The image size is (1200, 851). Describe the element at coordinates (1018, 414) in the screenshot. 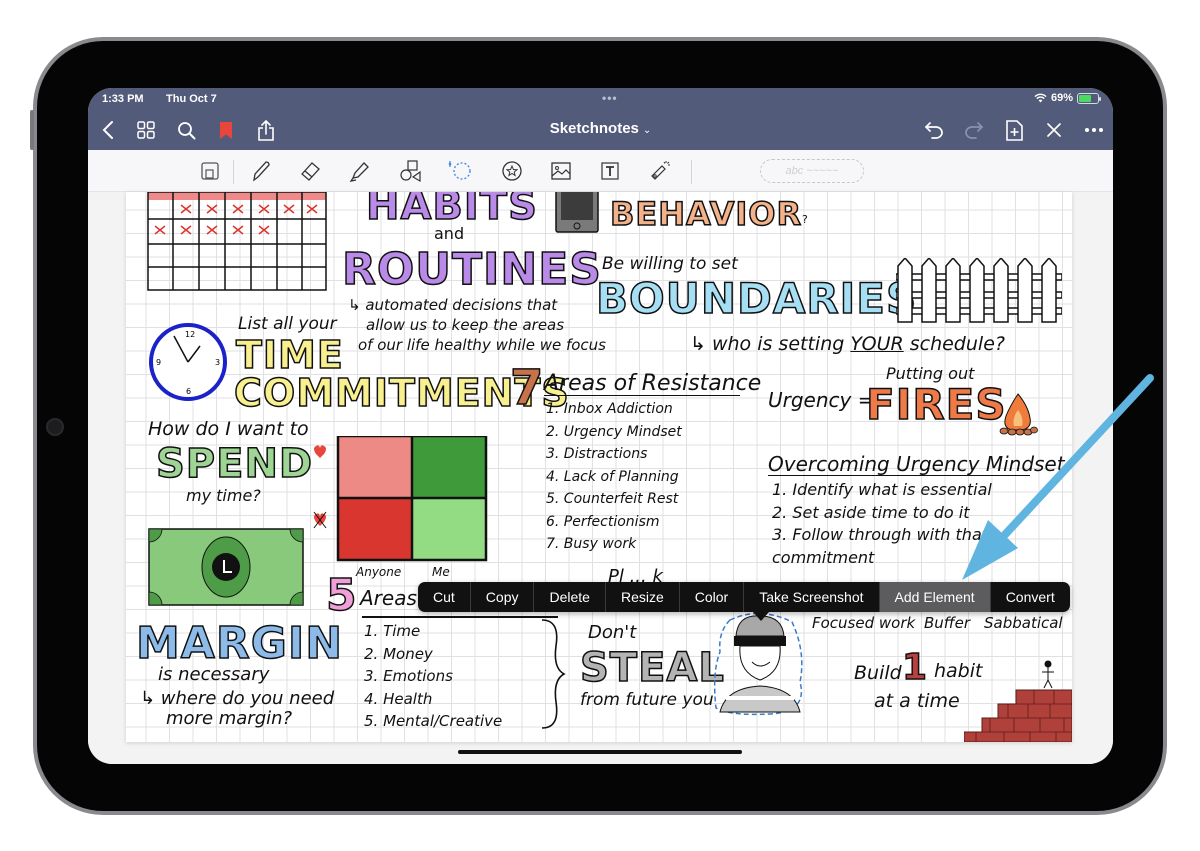

I see `campfire-drawing` at that location.